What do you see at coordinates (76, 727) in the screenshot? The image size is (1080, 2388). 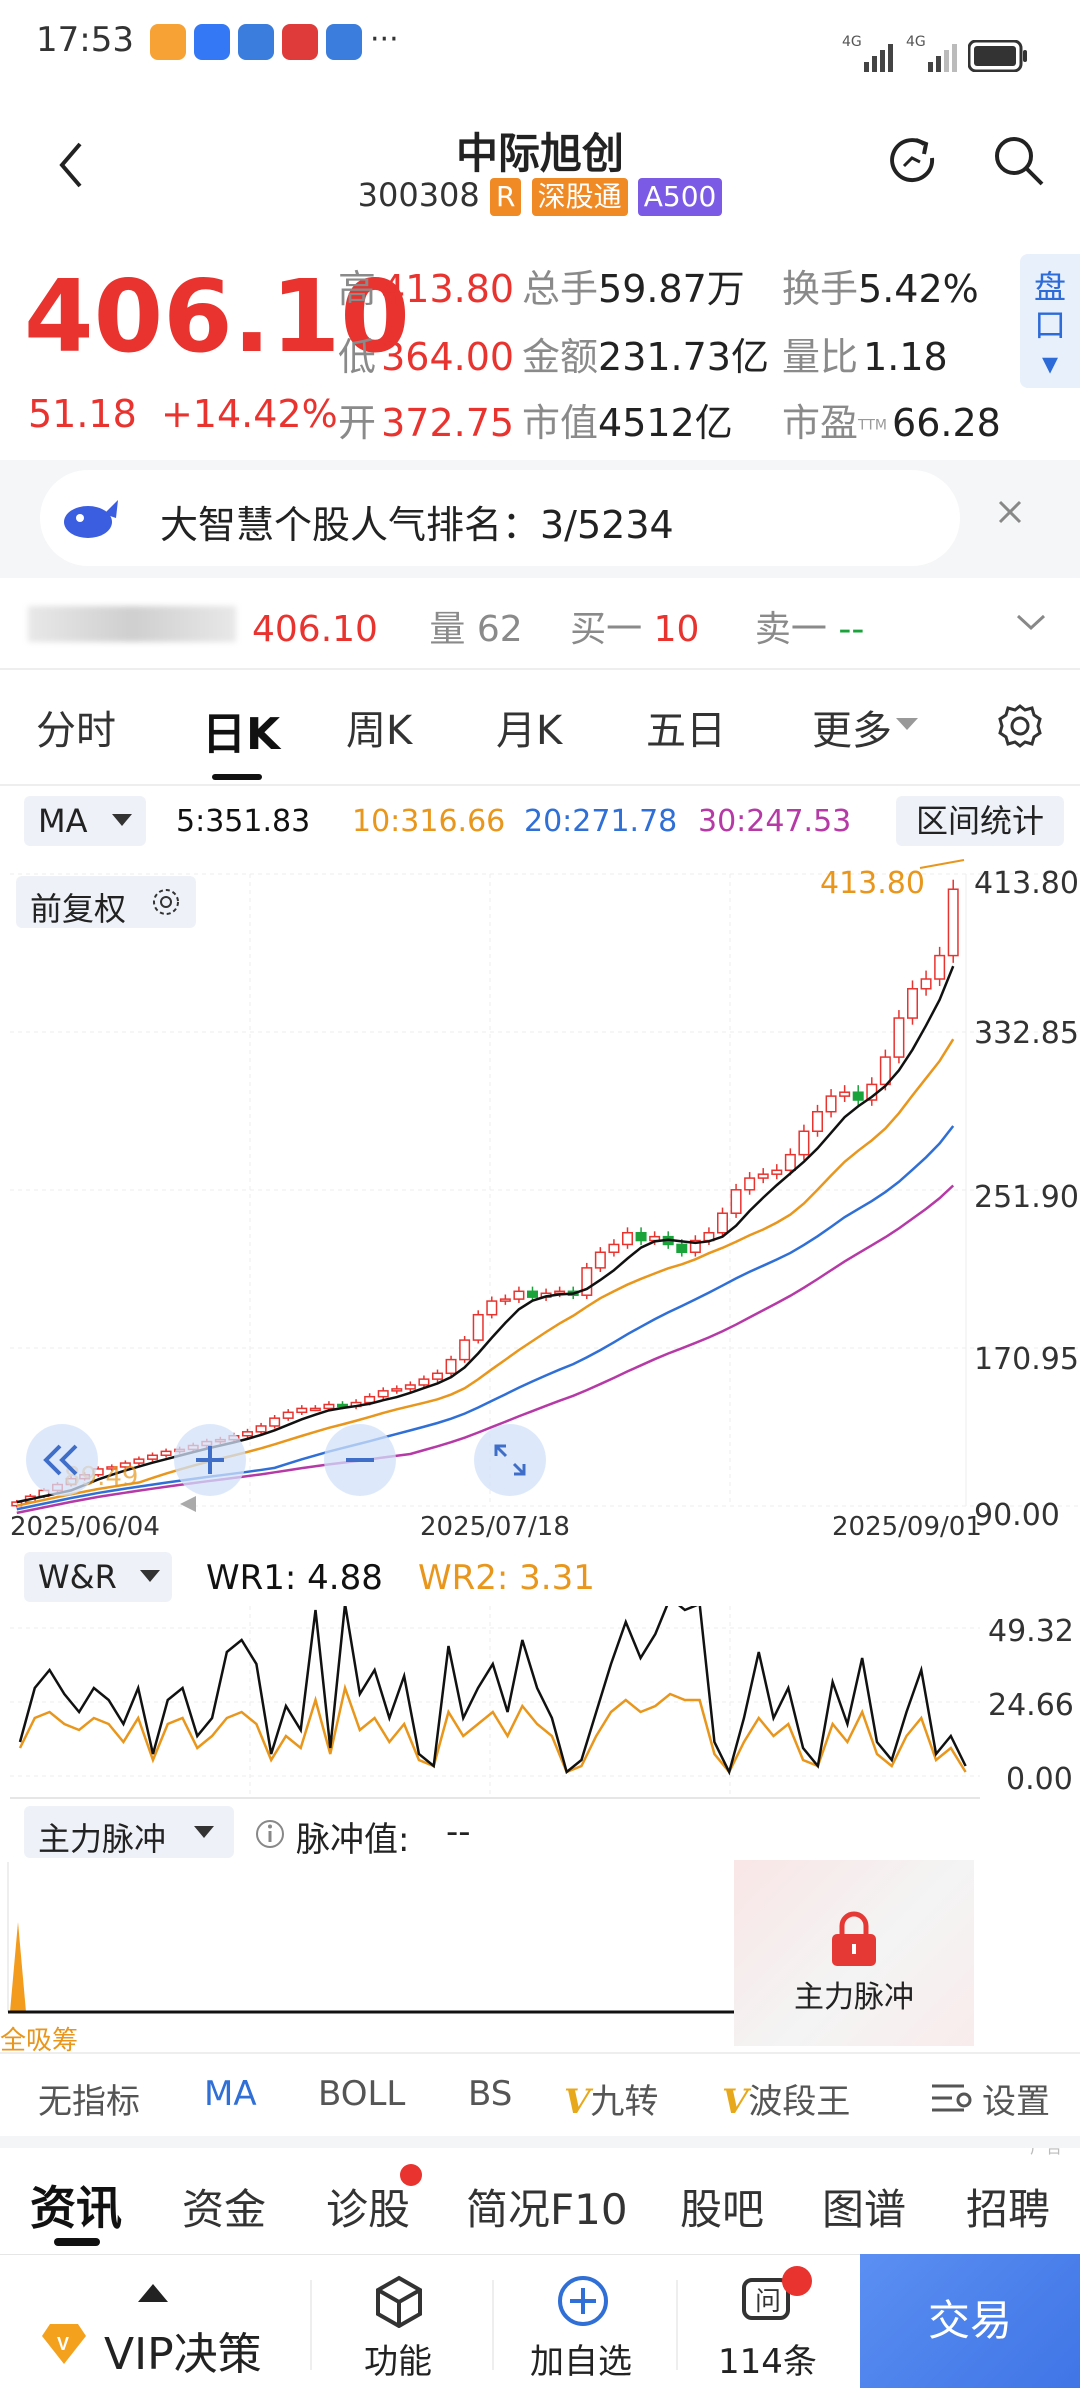 I see `tab-fenshi: 分时` at bounding box center [76, 727].